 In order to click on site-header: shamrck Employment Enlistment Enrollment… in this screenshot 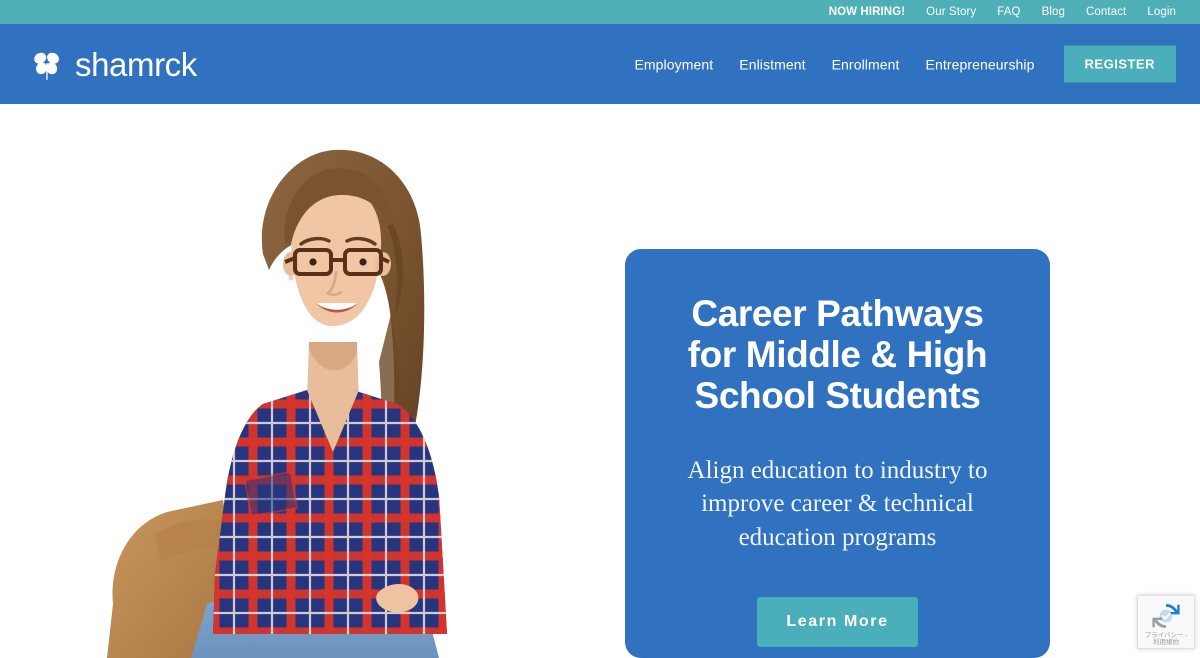, I will do `click(600, 64)`.